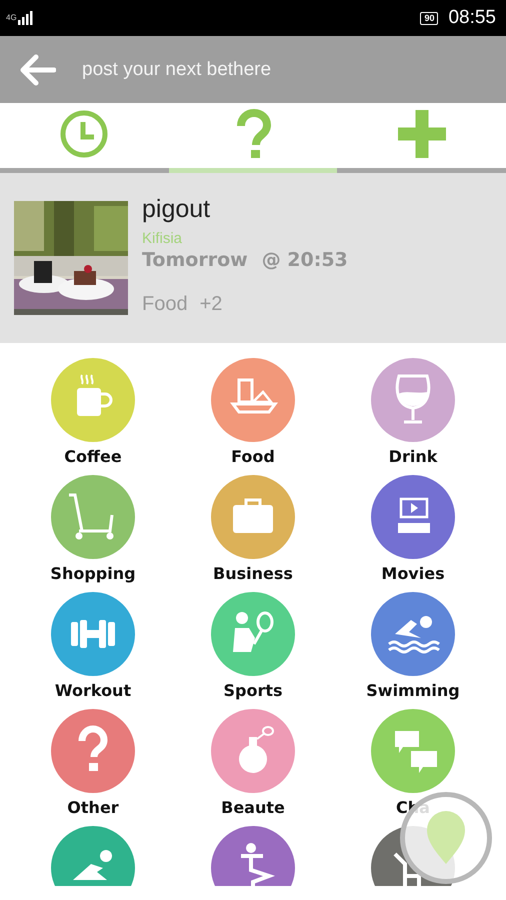 Image resolution: width=506 pixels, height=900 pixels. I want to click on category-label: Food, so click(253, 456).